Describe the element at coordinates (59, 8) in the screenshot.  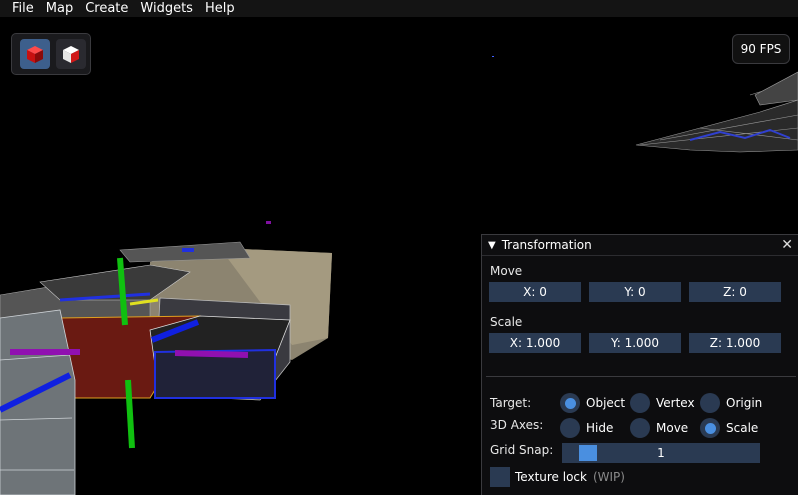
I see `menu-map: Map` at that location.